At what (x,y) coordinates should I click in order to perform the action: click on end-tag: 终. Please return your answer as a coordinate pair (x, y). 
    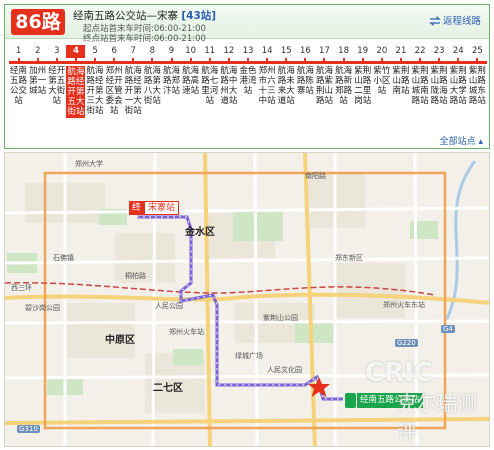
    Looking at the image, I should click on (137, 208).